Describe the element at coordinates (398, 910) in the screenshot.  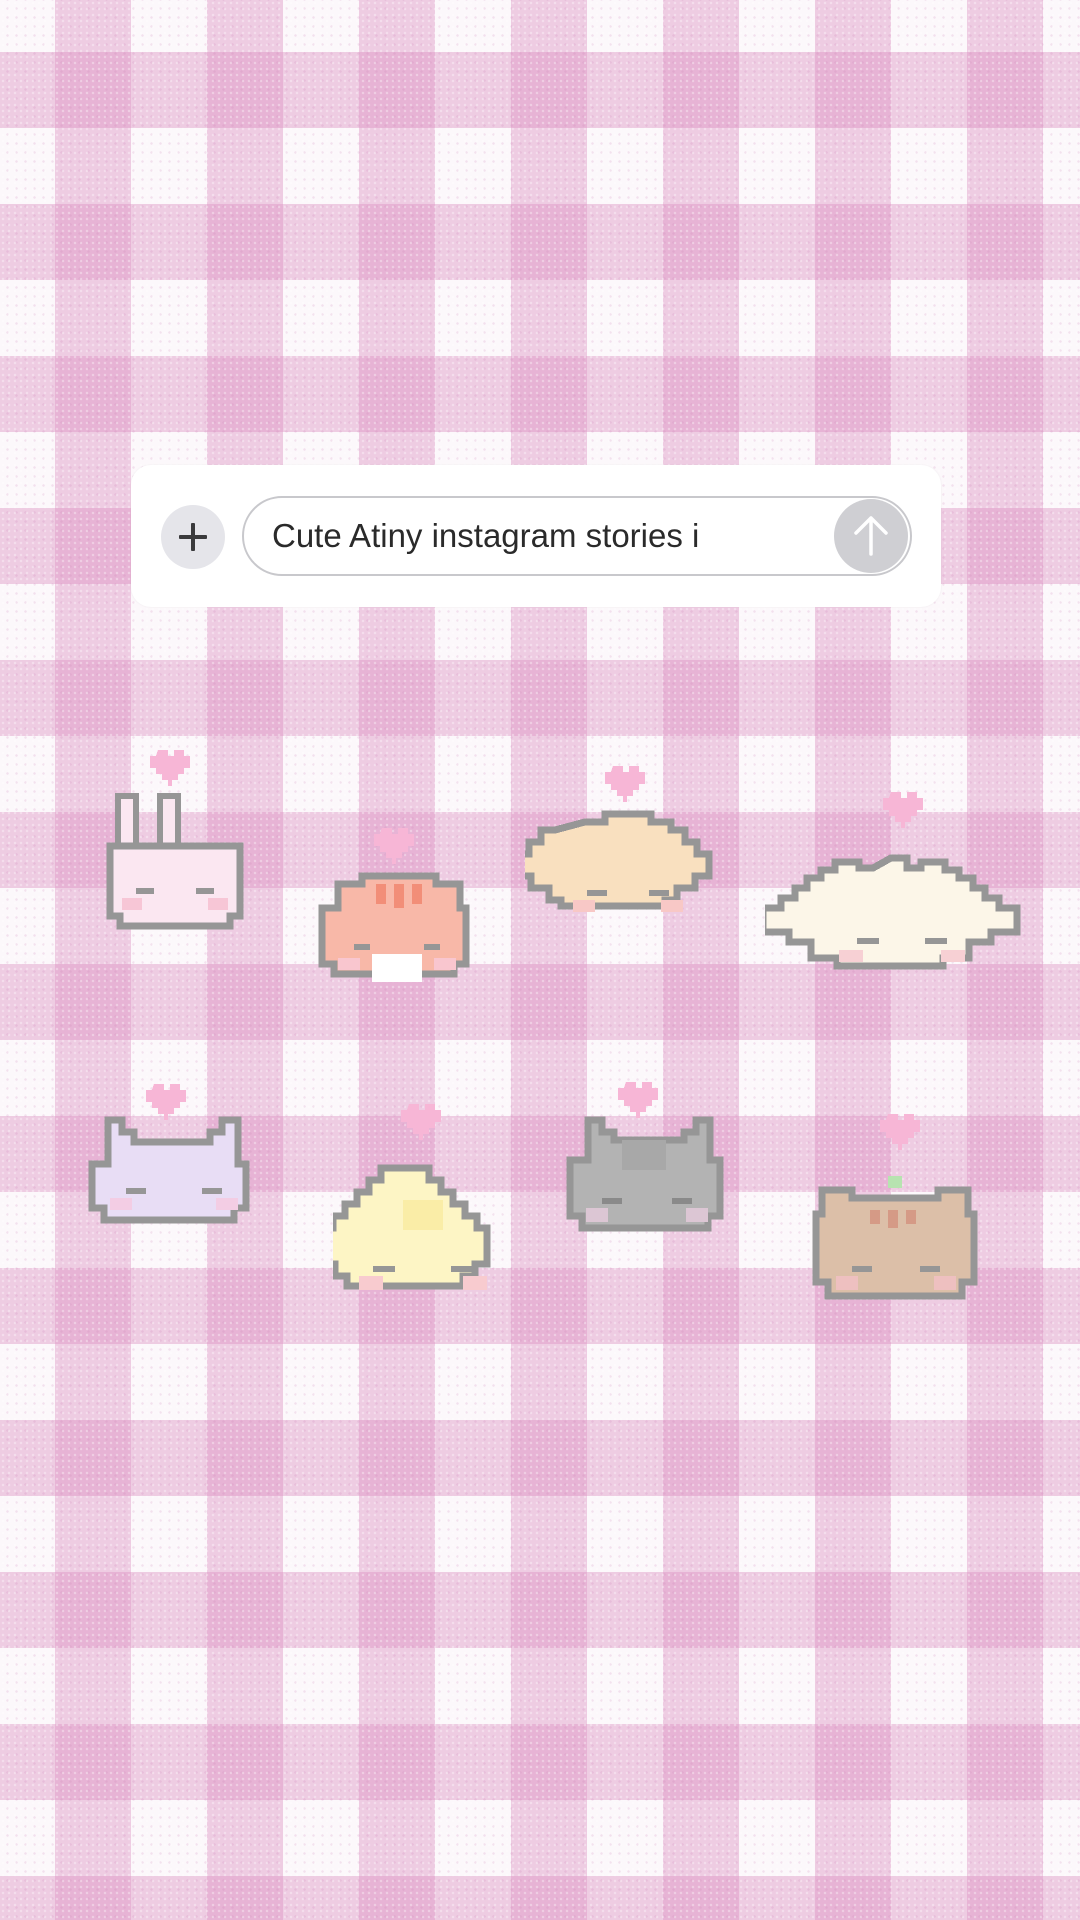
I see `hamster-sticker` at that location.